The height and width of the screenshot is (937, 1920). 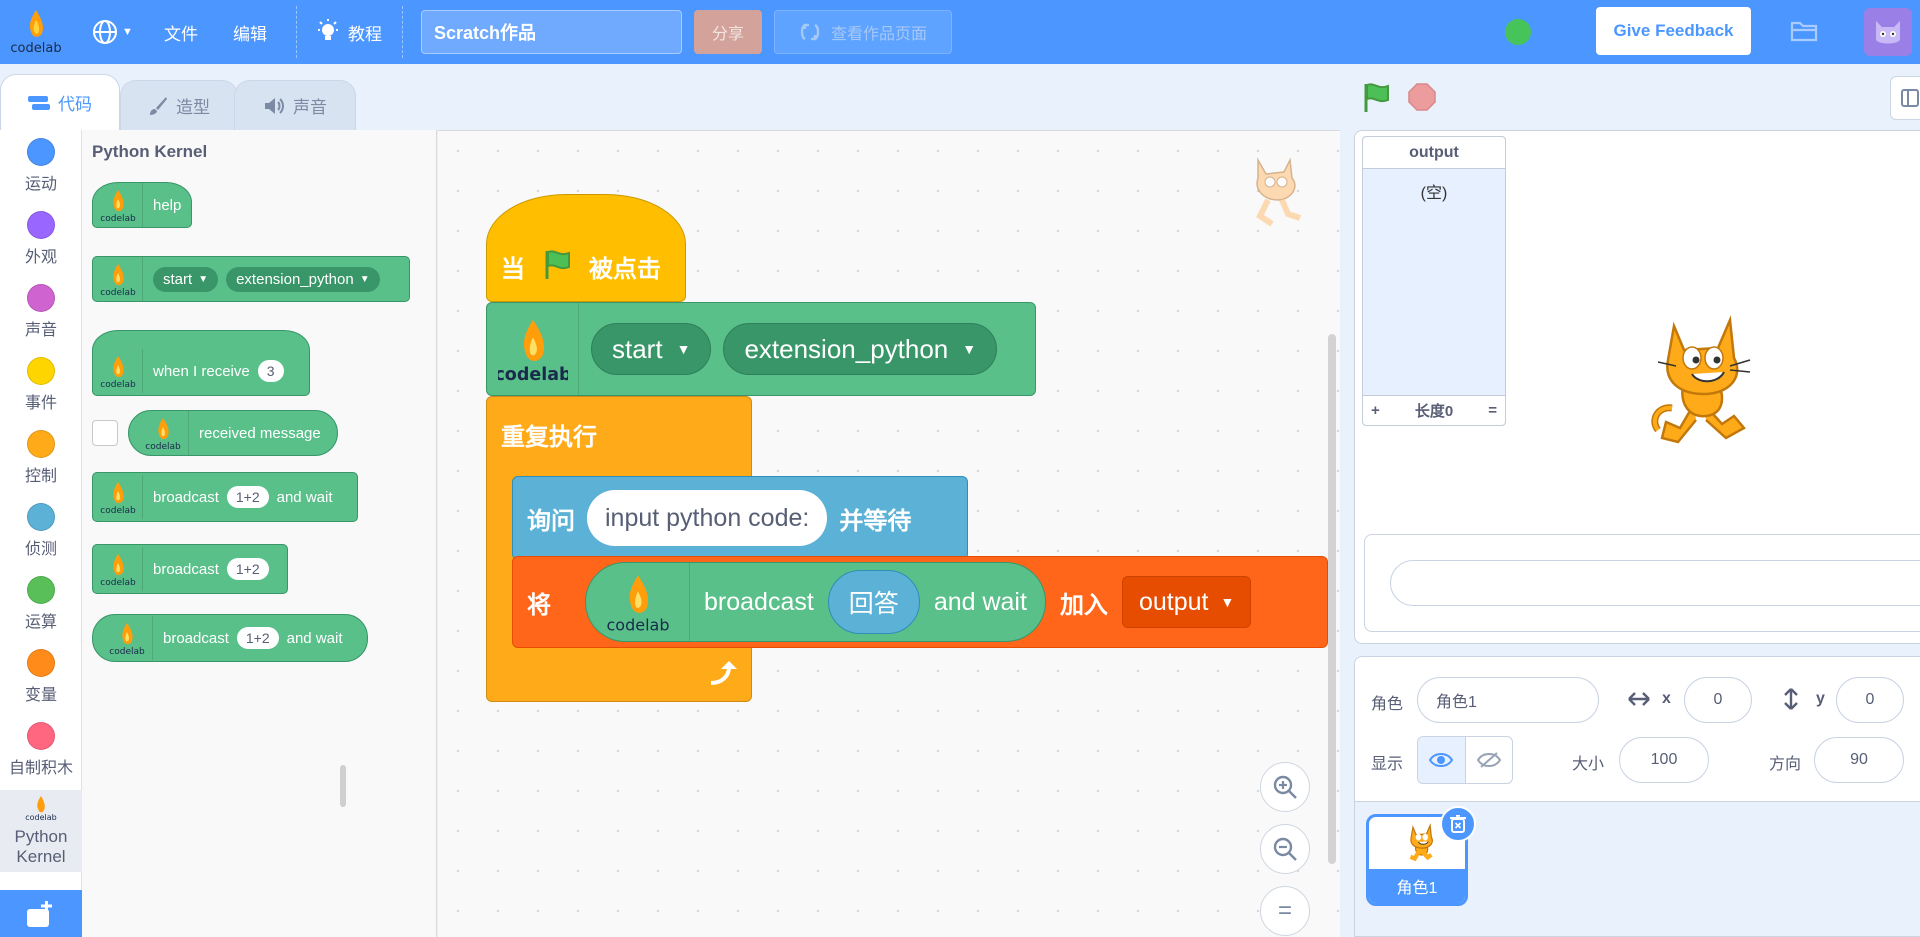 I want to click on cat-sprite, so click(x=1697, y=389).